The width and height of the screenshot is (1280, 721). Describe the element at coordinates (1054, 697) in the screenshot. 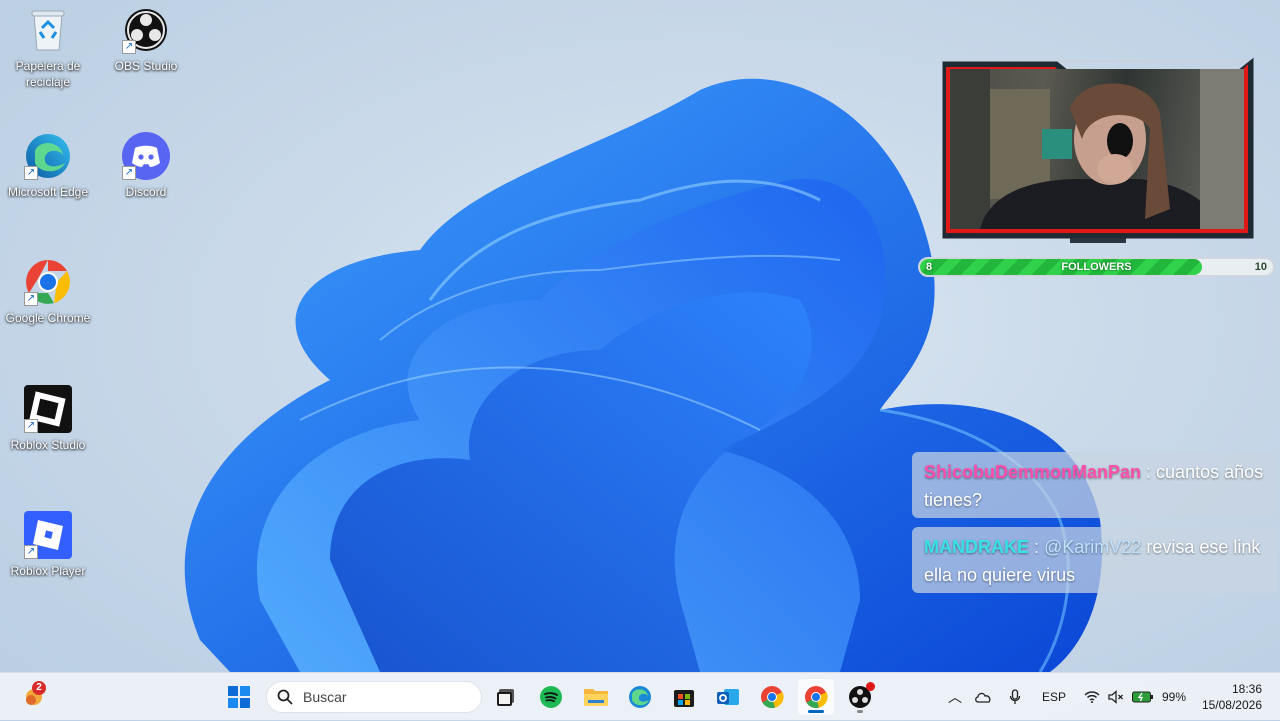

I see `input-language-button: ESP` at that location.